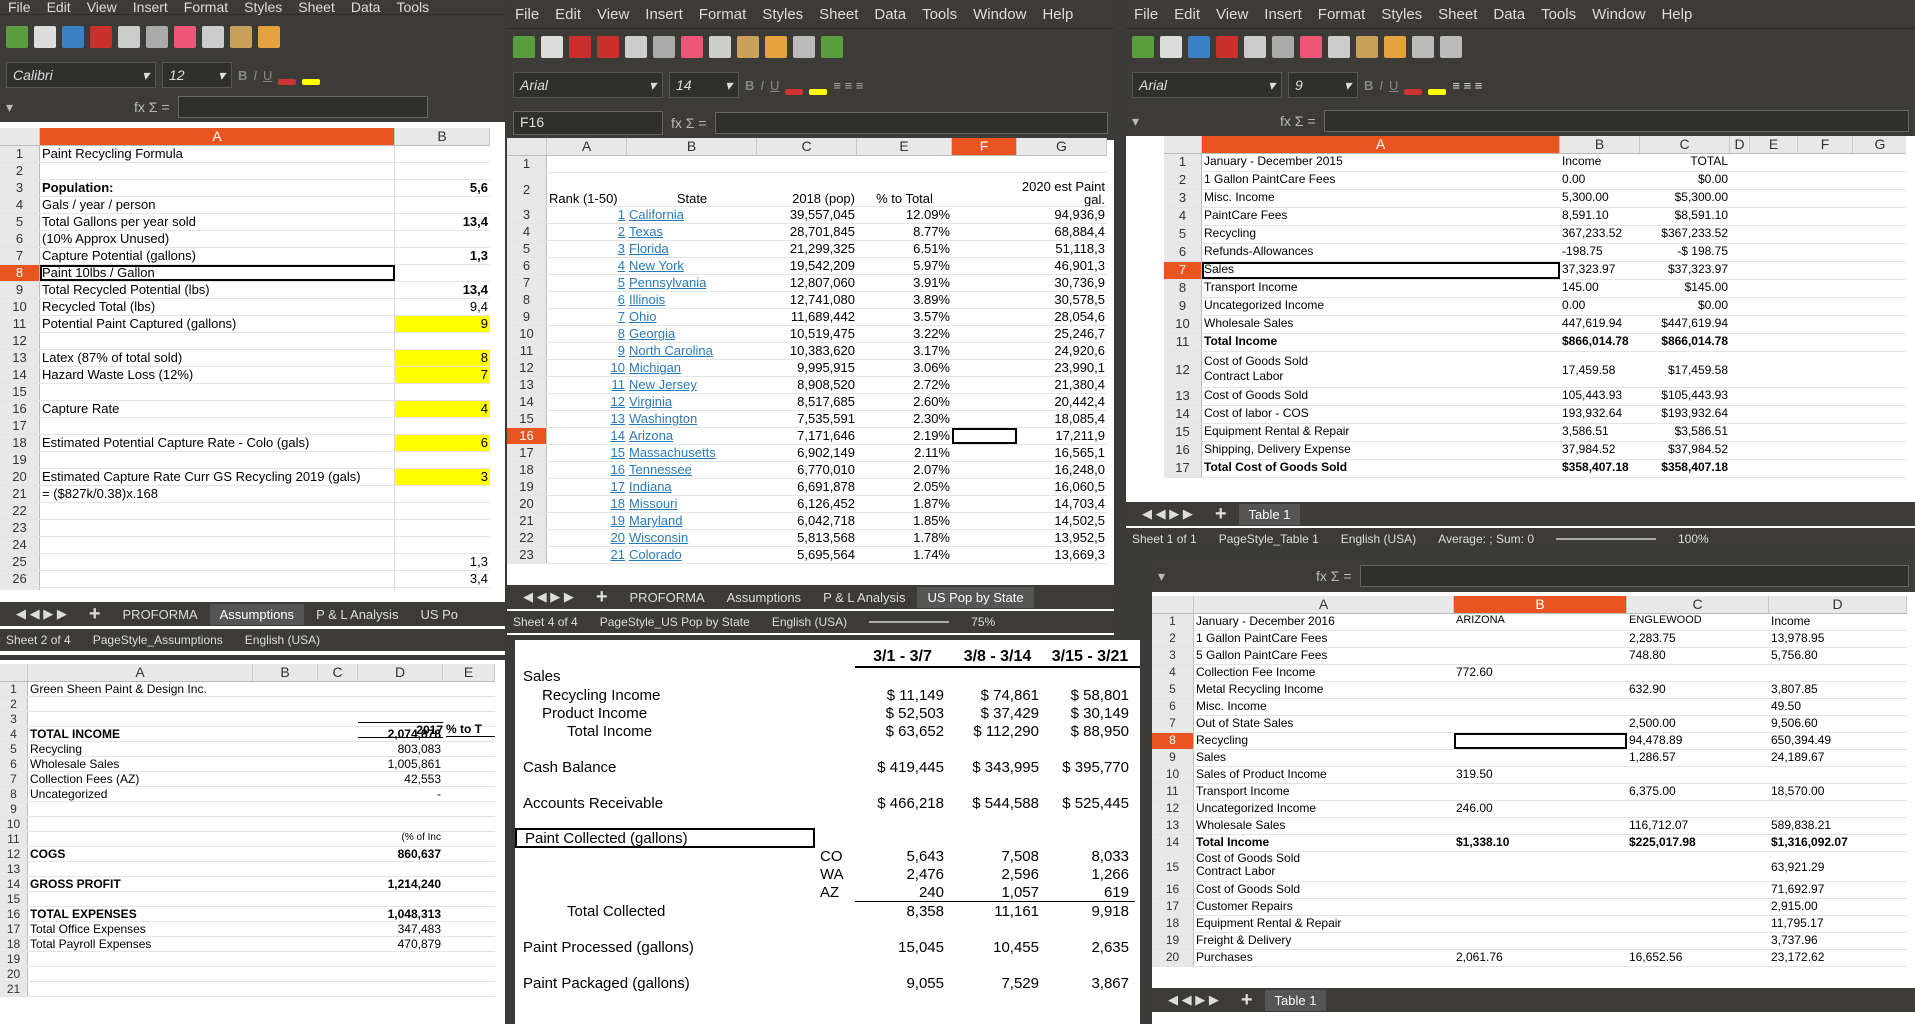 Image resolution: width=1915 pixels, height=1024 pixels. Describe the element at coordinates (1173, 673) in the screenshot. I see `row-number: 4` at that location.